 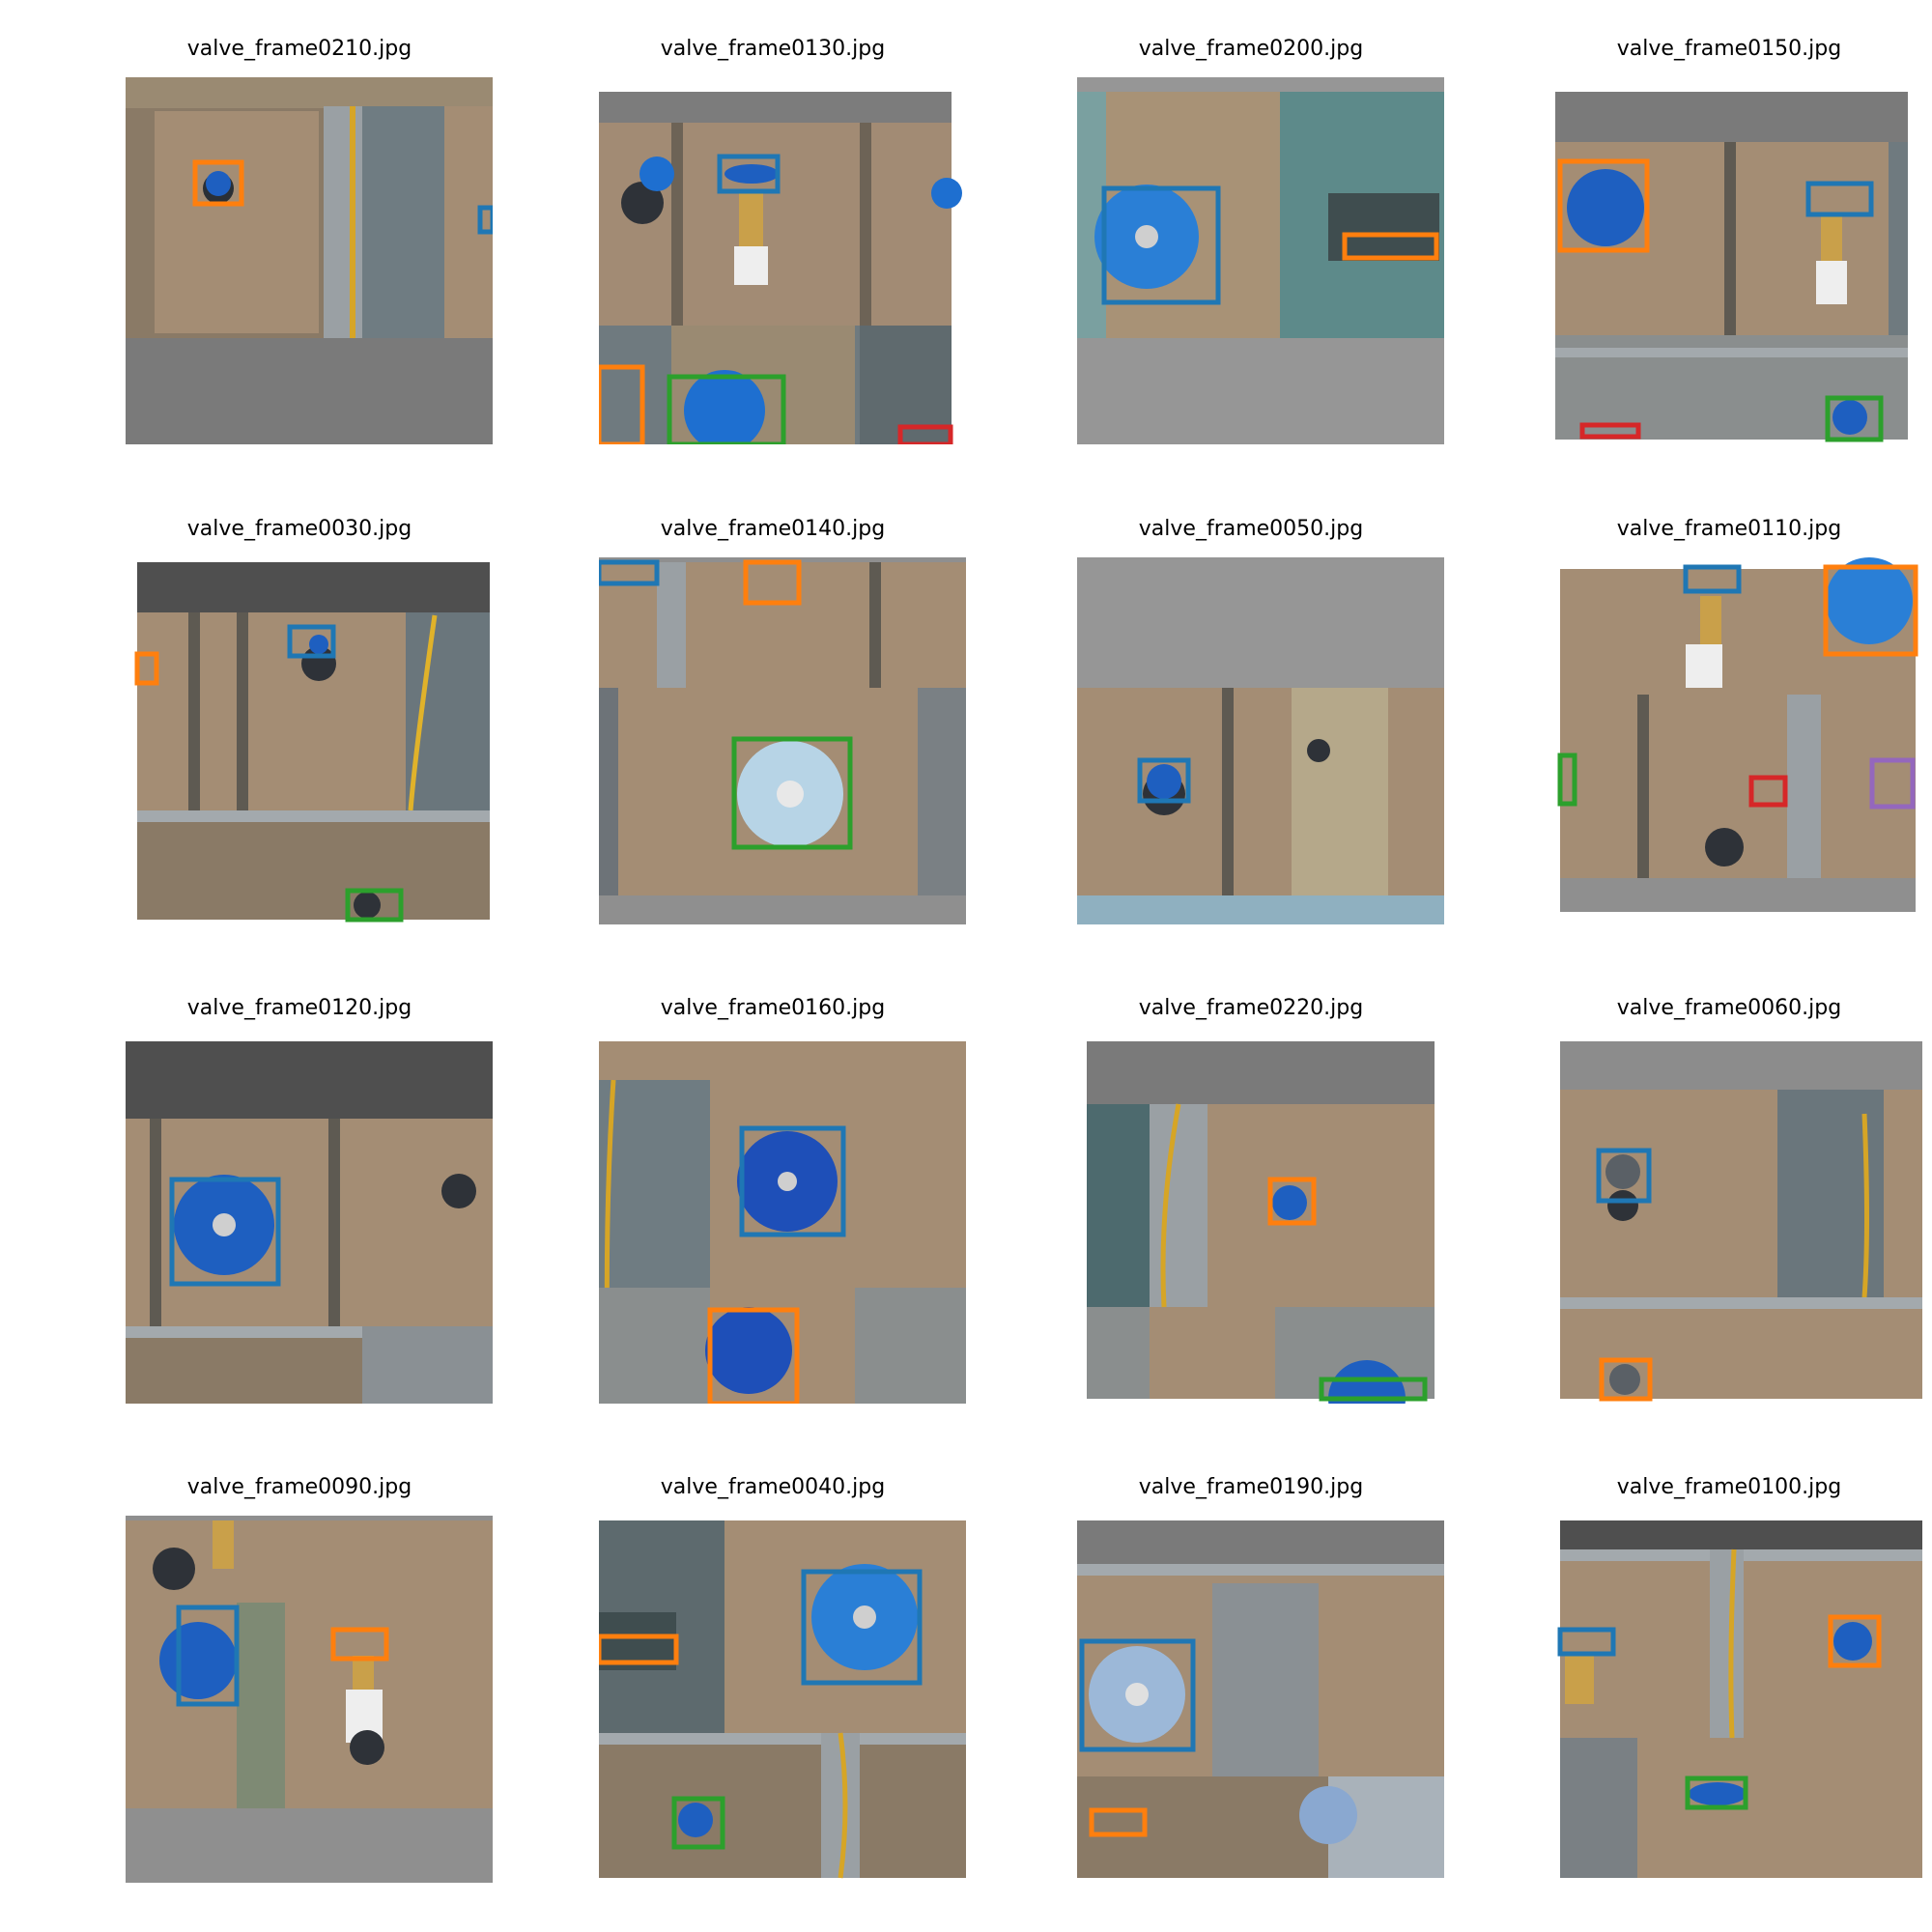 What do you see at coordinates (299, 1008) in the screenshot?
I see `image-title: valve_frame0120.jpg` at bounding box center [299, 1008].